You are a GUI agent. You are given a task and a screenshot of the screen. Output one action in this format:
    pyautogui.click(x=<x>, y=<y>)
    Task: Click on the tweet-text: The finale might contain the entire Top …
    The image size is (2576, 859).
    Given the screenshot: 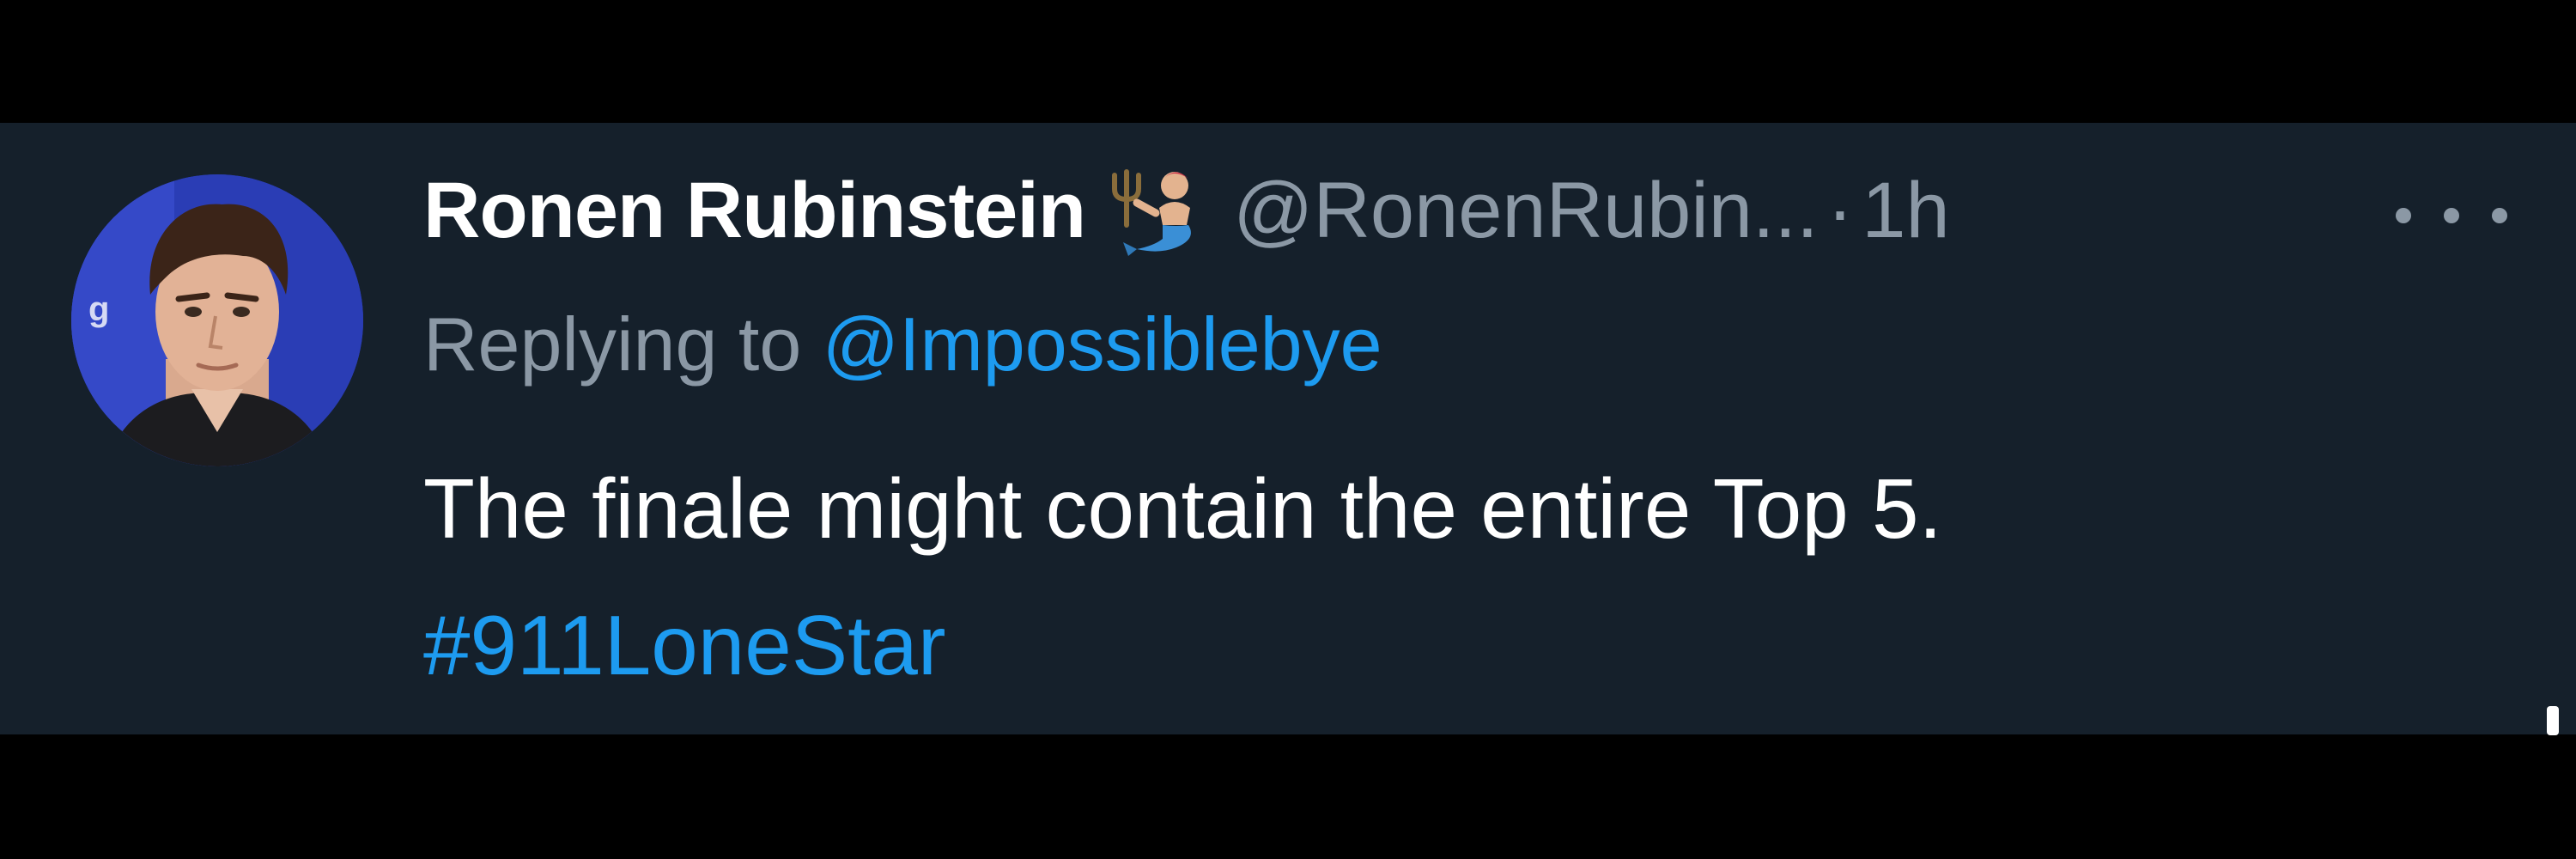 What is the action you would take?
    pyautogui.click(x=1182, y=508)
    